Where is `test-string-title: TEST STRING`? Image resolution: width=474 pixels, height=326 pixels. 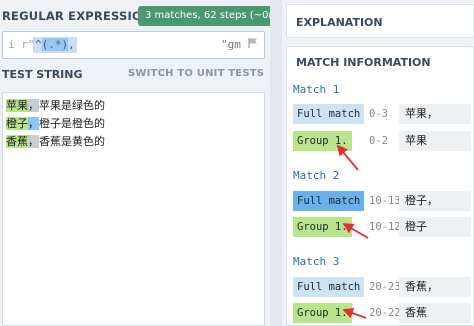 test-string-title: TEST STRING is located at coordinates (42, 74).